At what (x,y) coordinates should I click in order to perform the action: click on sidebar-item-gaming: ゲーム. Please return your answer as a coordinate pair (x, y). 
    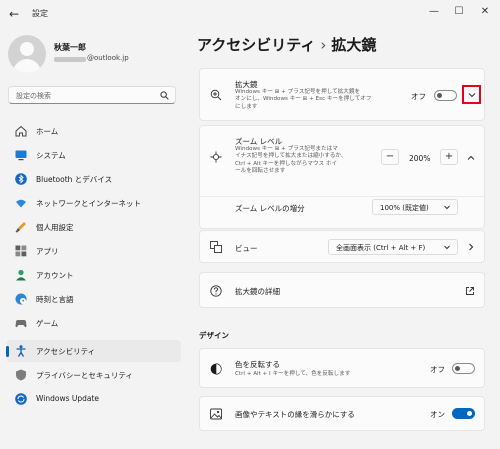
    Looking at the image, I should click on (93, 323).